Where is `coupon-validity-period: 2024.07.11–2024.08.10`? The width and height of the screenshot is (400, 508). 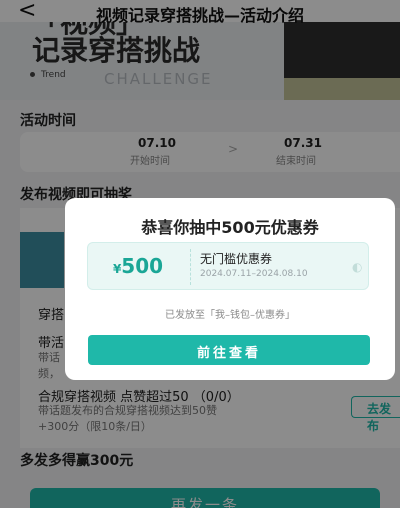 coupon-validity-period: 2024.07.11–2024.08.10 is located at coordinates (254, 274).